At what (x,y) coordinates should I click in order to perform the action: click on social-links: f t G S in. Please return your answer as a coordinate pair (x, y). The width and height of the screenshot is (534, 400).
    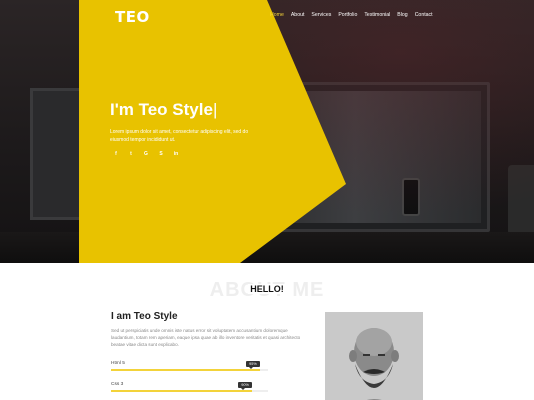
    Looking at the image, I should click on (146, 154).